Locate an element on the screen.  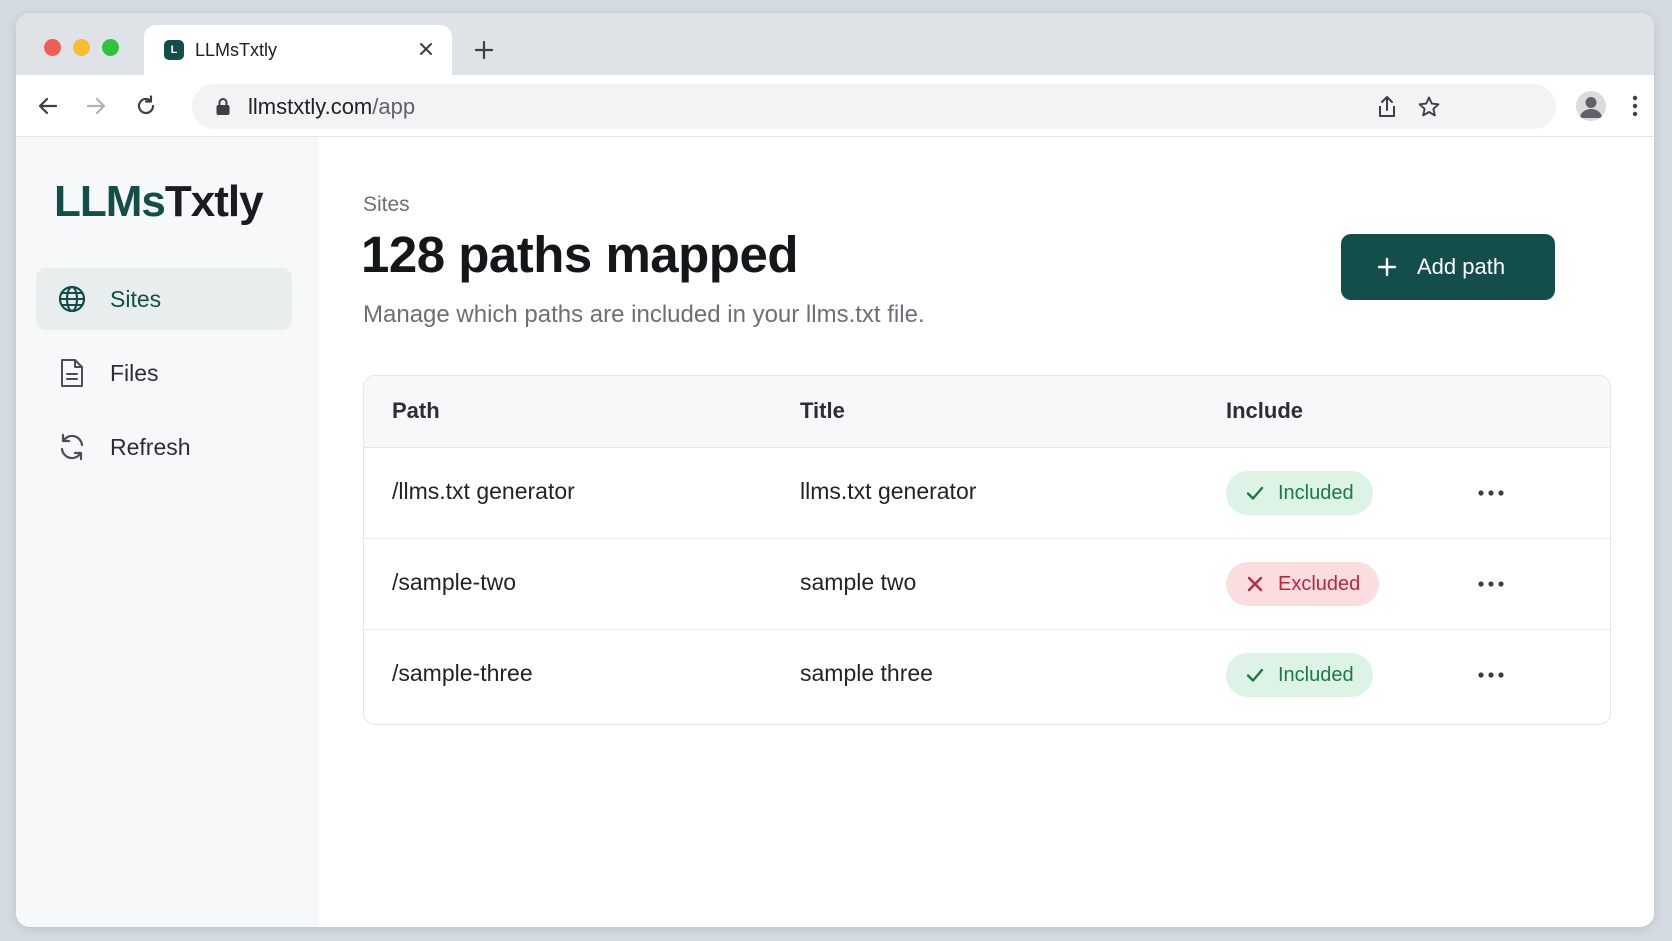
x-icon is located at coordinates (1255, 584).